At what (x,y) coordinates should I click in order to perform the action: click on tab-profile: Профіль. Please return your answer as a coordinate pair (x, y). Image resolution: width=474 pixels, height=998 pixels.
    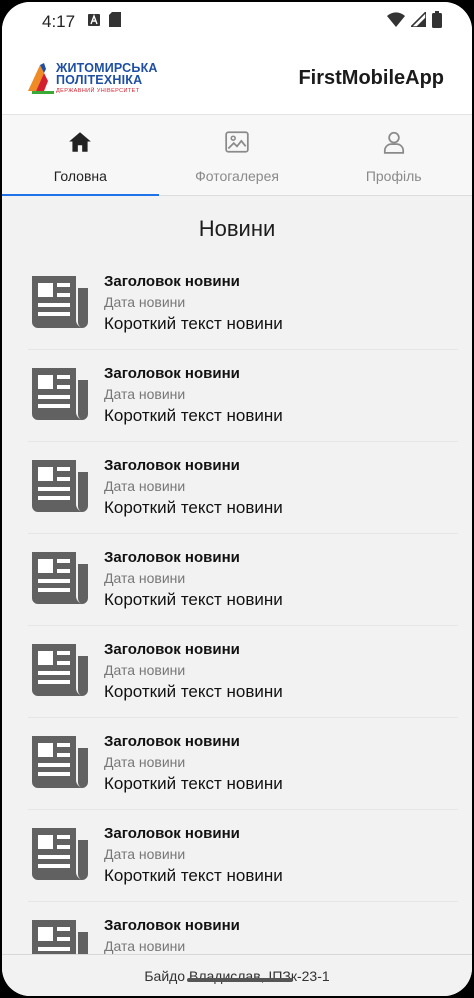
    Looking at the image, I should click on (393, 155).